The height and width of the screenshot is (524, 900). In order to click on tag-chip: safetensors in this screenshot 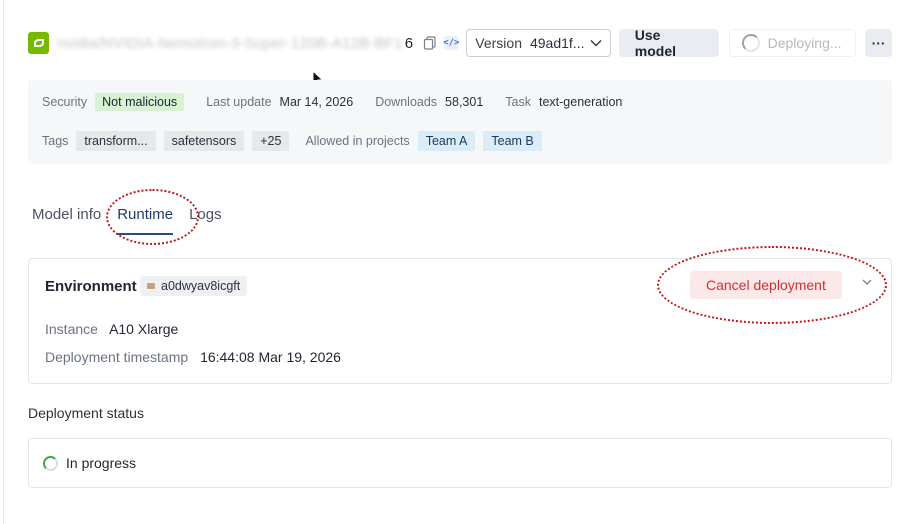, I will do `click(204, 141)`.